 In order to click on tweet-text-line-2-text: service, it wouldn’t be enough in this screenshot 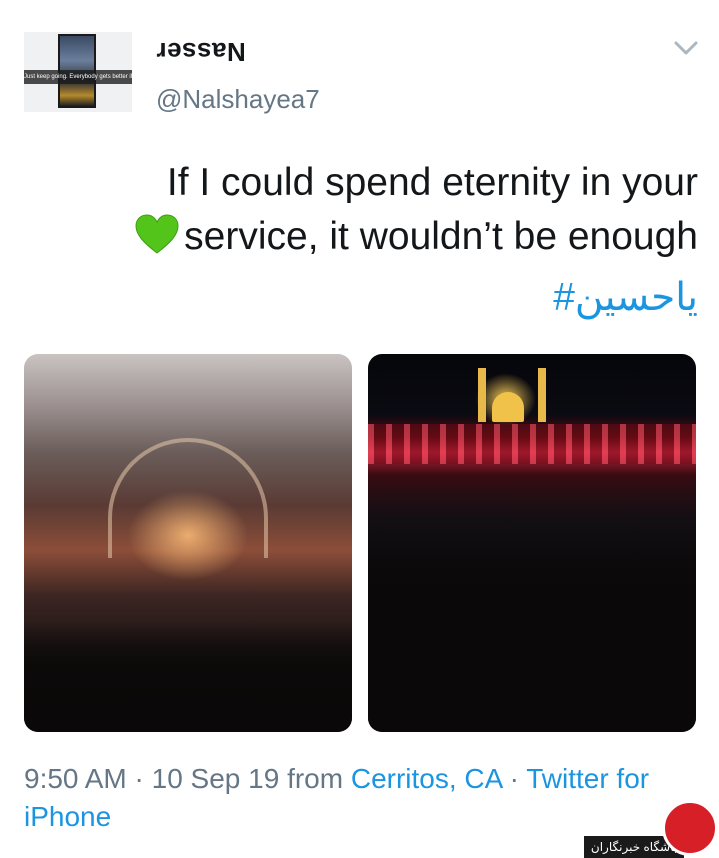, I will do `click(441, 236)`.